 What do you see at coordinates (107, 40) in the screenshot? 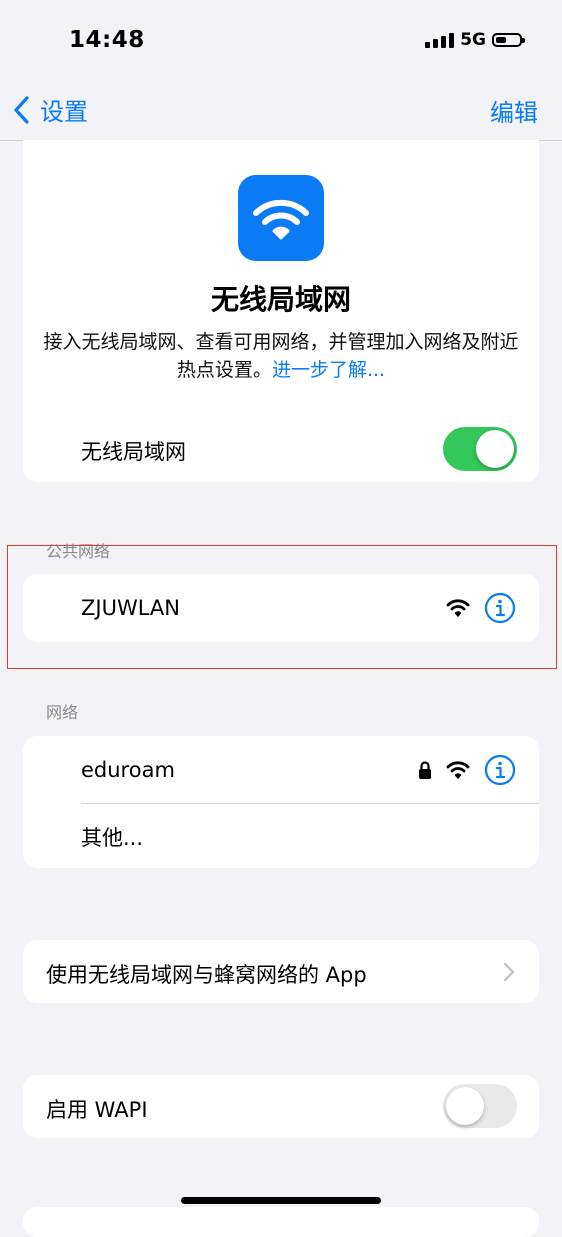
I see `status-time: 14:48` at bounding box center [107, 40].